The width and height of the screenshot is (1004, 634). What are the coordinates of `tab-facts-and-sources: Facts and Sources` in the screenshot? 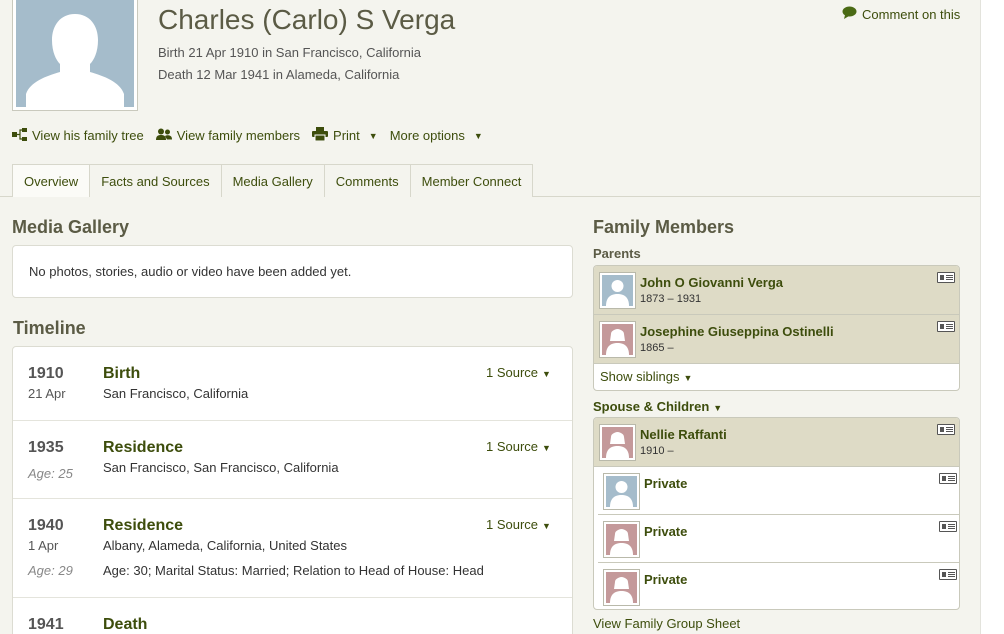 It's located at (155, 180).